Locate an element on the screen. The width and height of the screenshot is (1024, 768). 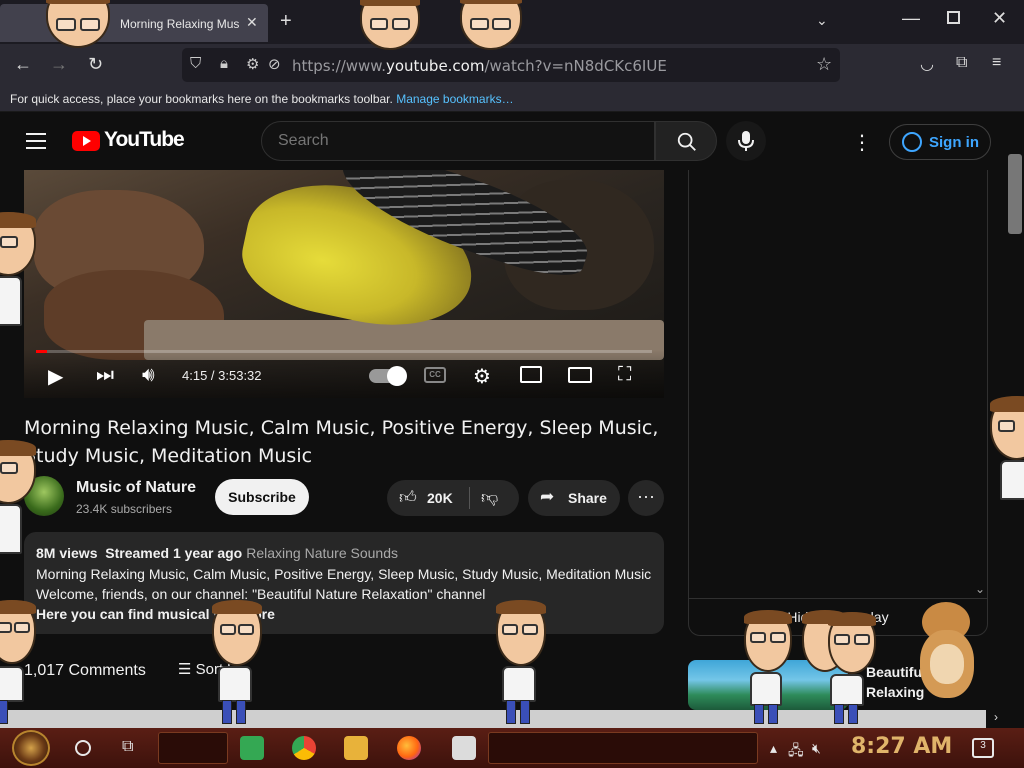
voice-search-button is located at coordinates (746, 141).